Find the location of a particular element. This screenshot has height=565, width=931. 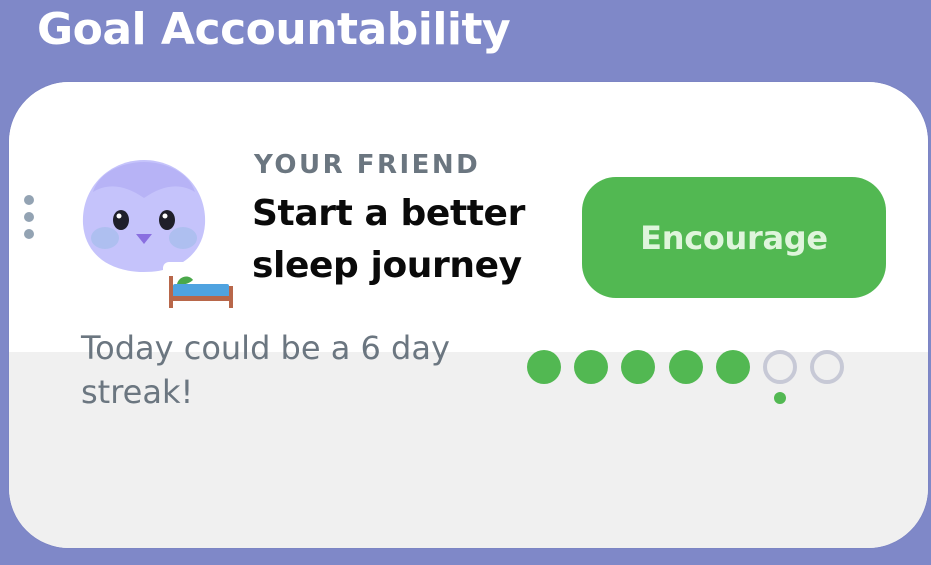

today-marker is located at coordinates (780, 398).